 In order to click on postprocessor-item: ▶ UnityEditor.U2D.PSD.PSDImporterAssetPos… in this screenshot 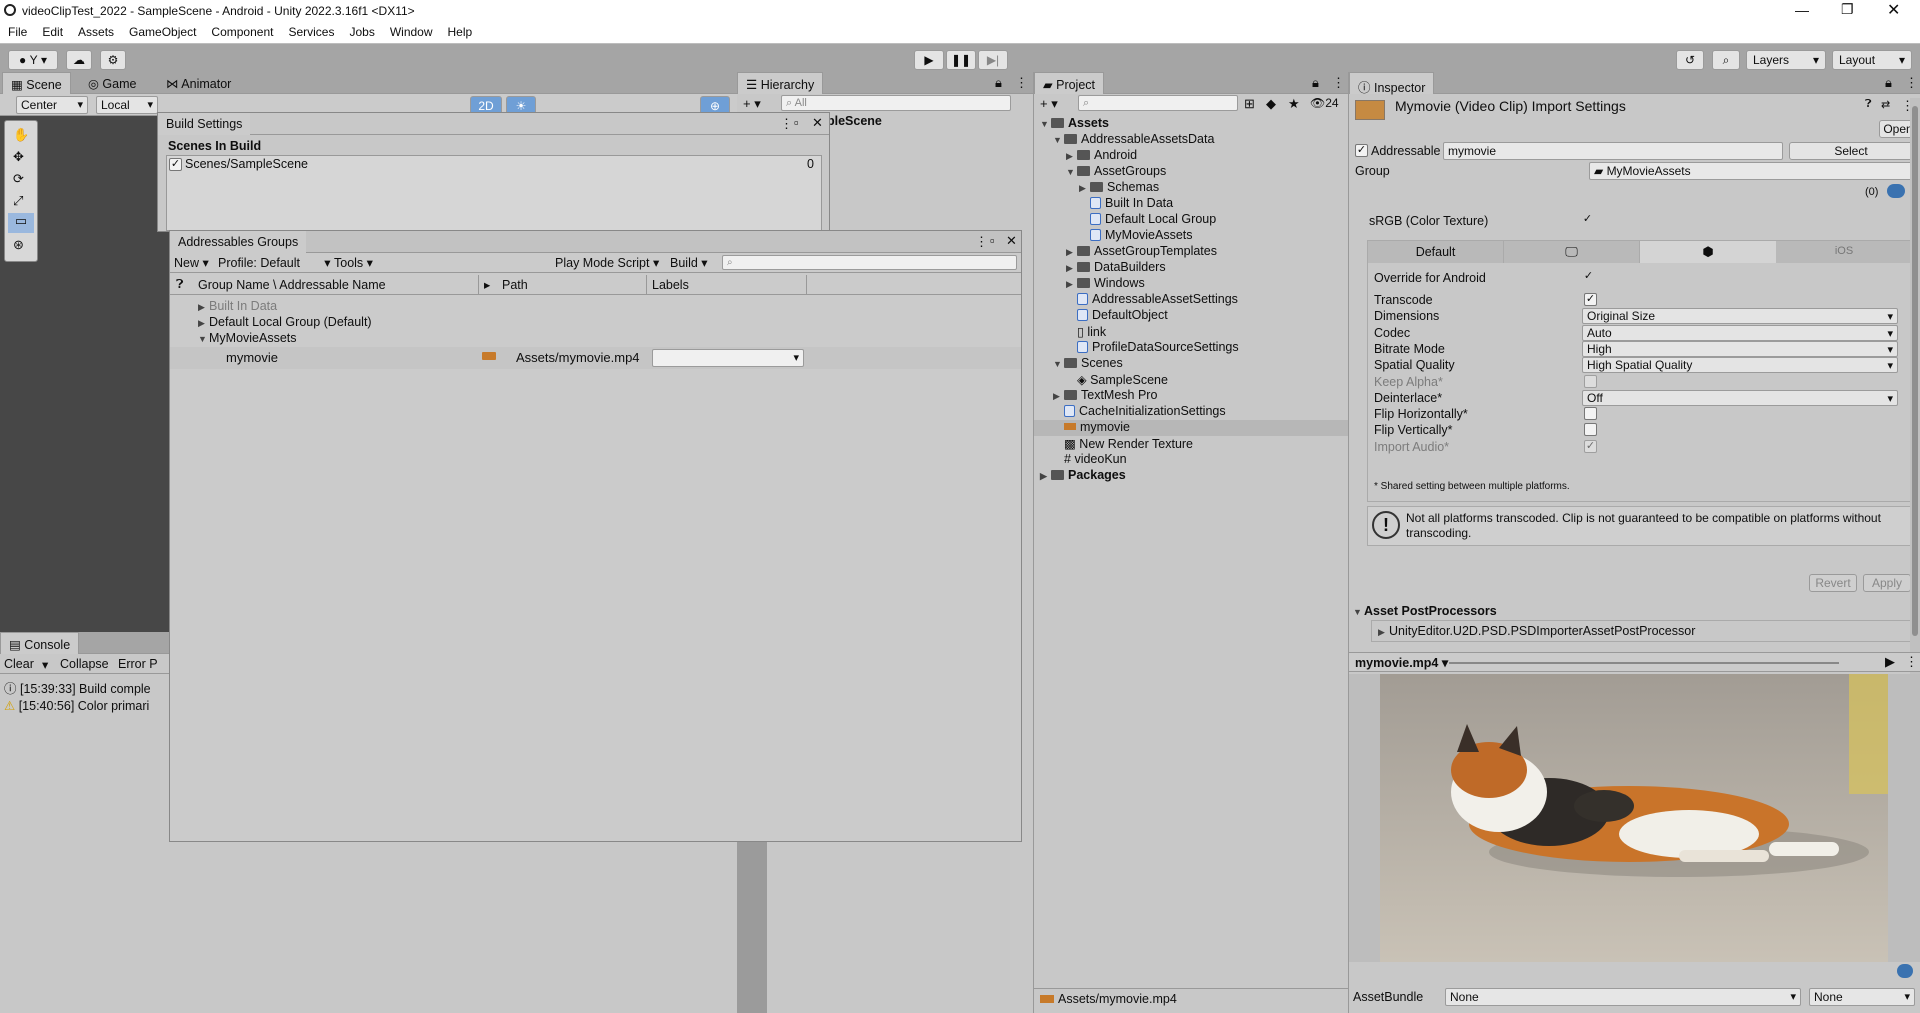, I will do `click(1641, 631)`.